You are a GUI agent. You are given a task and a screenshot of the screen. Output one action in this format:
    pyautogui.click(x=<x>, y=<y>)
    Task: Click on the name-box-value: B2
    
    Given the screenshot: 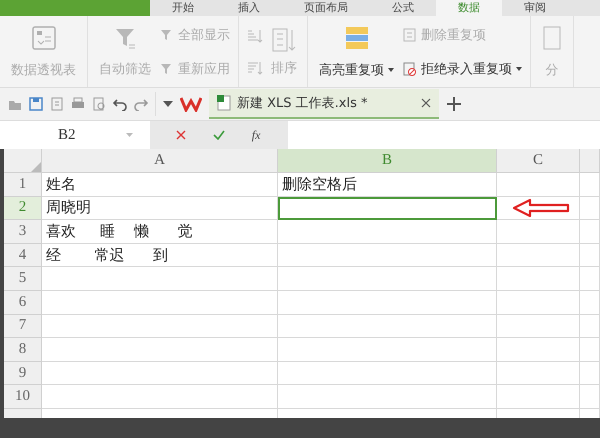 What is the action you would take?
    pyautogui.click(x=67, y=135)
    